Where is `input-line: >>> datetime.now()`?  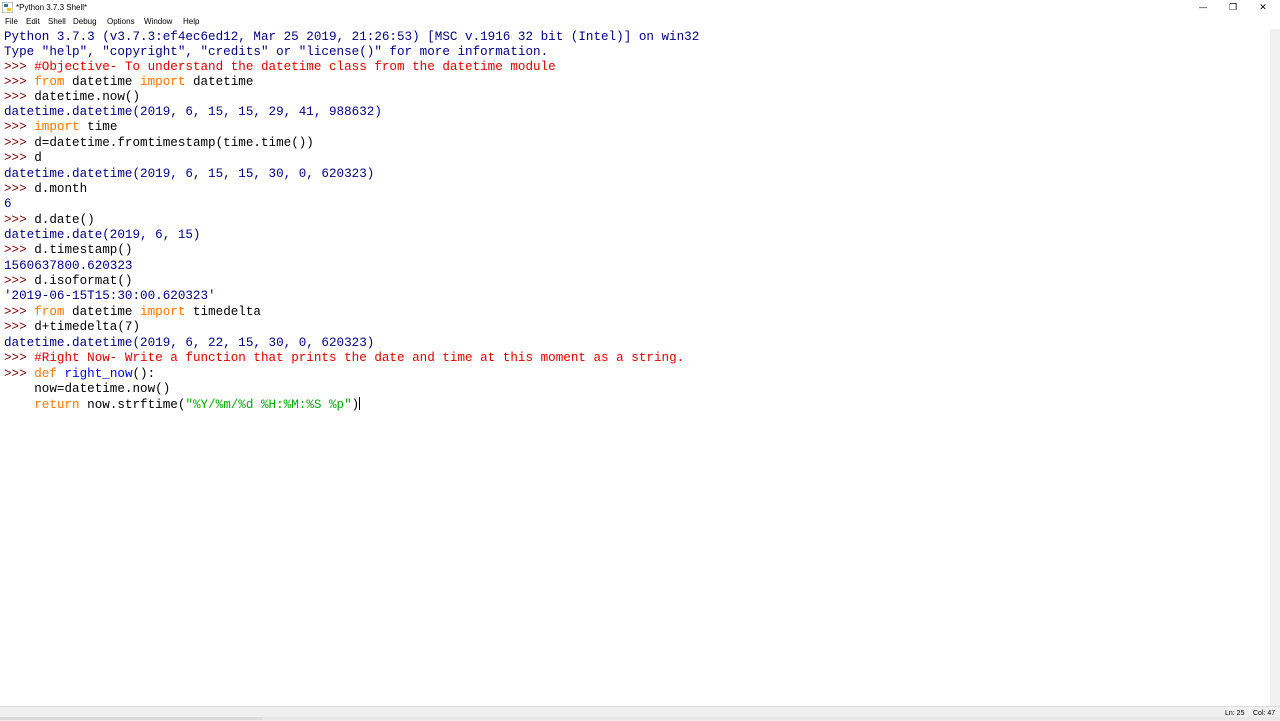
input-line: >>> datetime.now() is located at coordinates (72, 97).